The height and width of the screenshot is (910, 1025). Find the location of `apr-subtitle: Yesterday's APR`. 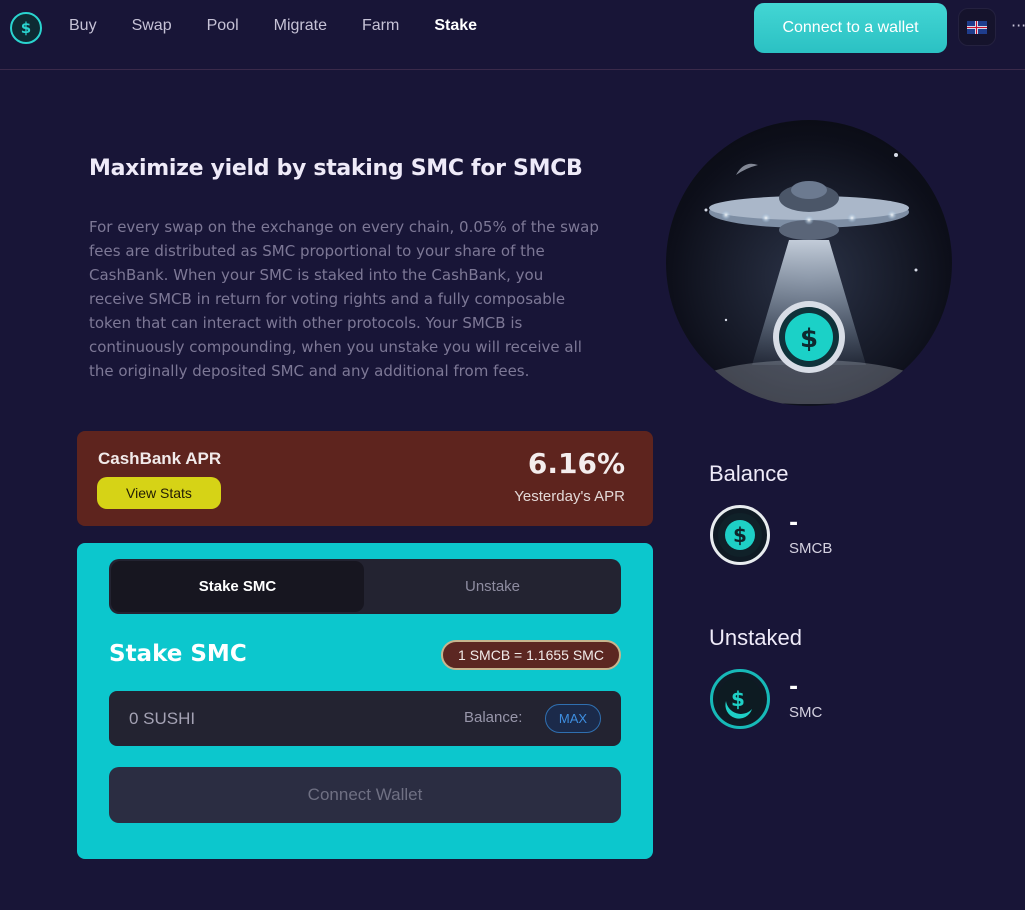

apr-subtitle: Yesterday's APR is located at coordinates (569, 496).